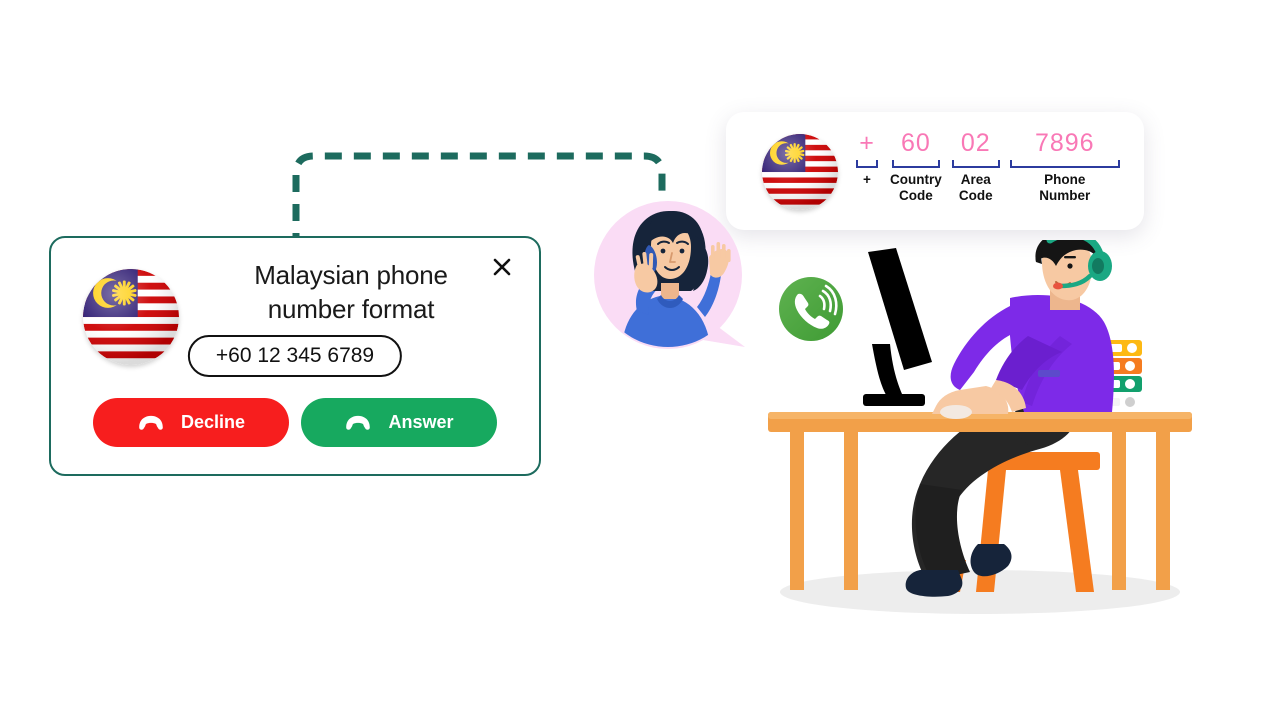  I want to click on segment-phone-number-bracket, so click(1064, 164).